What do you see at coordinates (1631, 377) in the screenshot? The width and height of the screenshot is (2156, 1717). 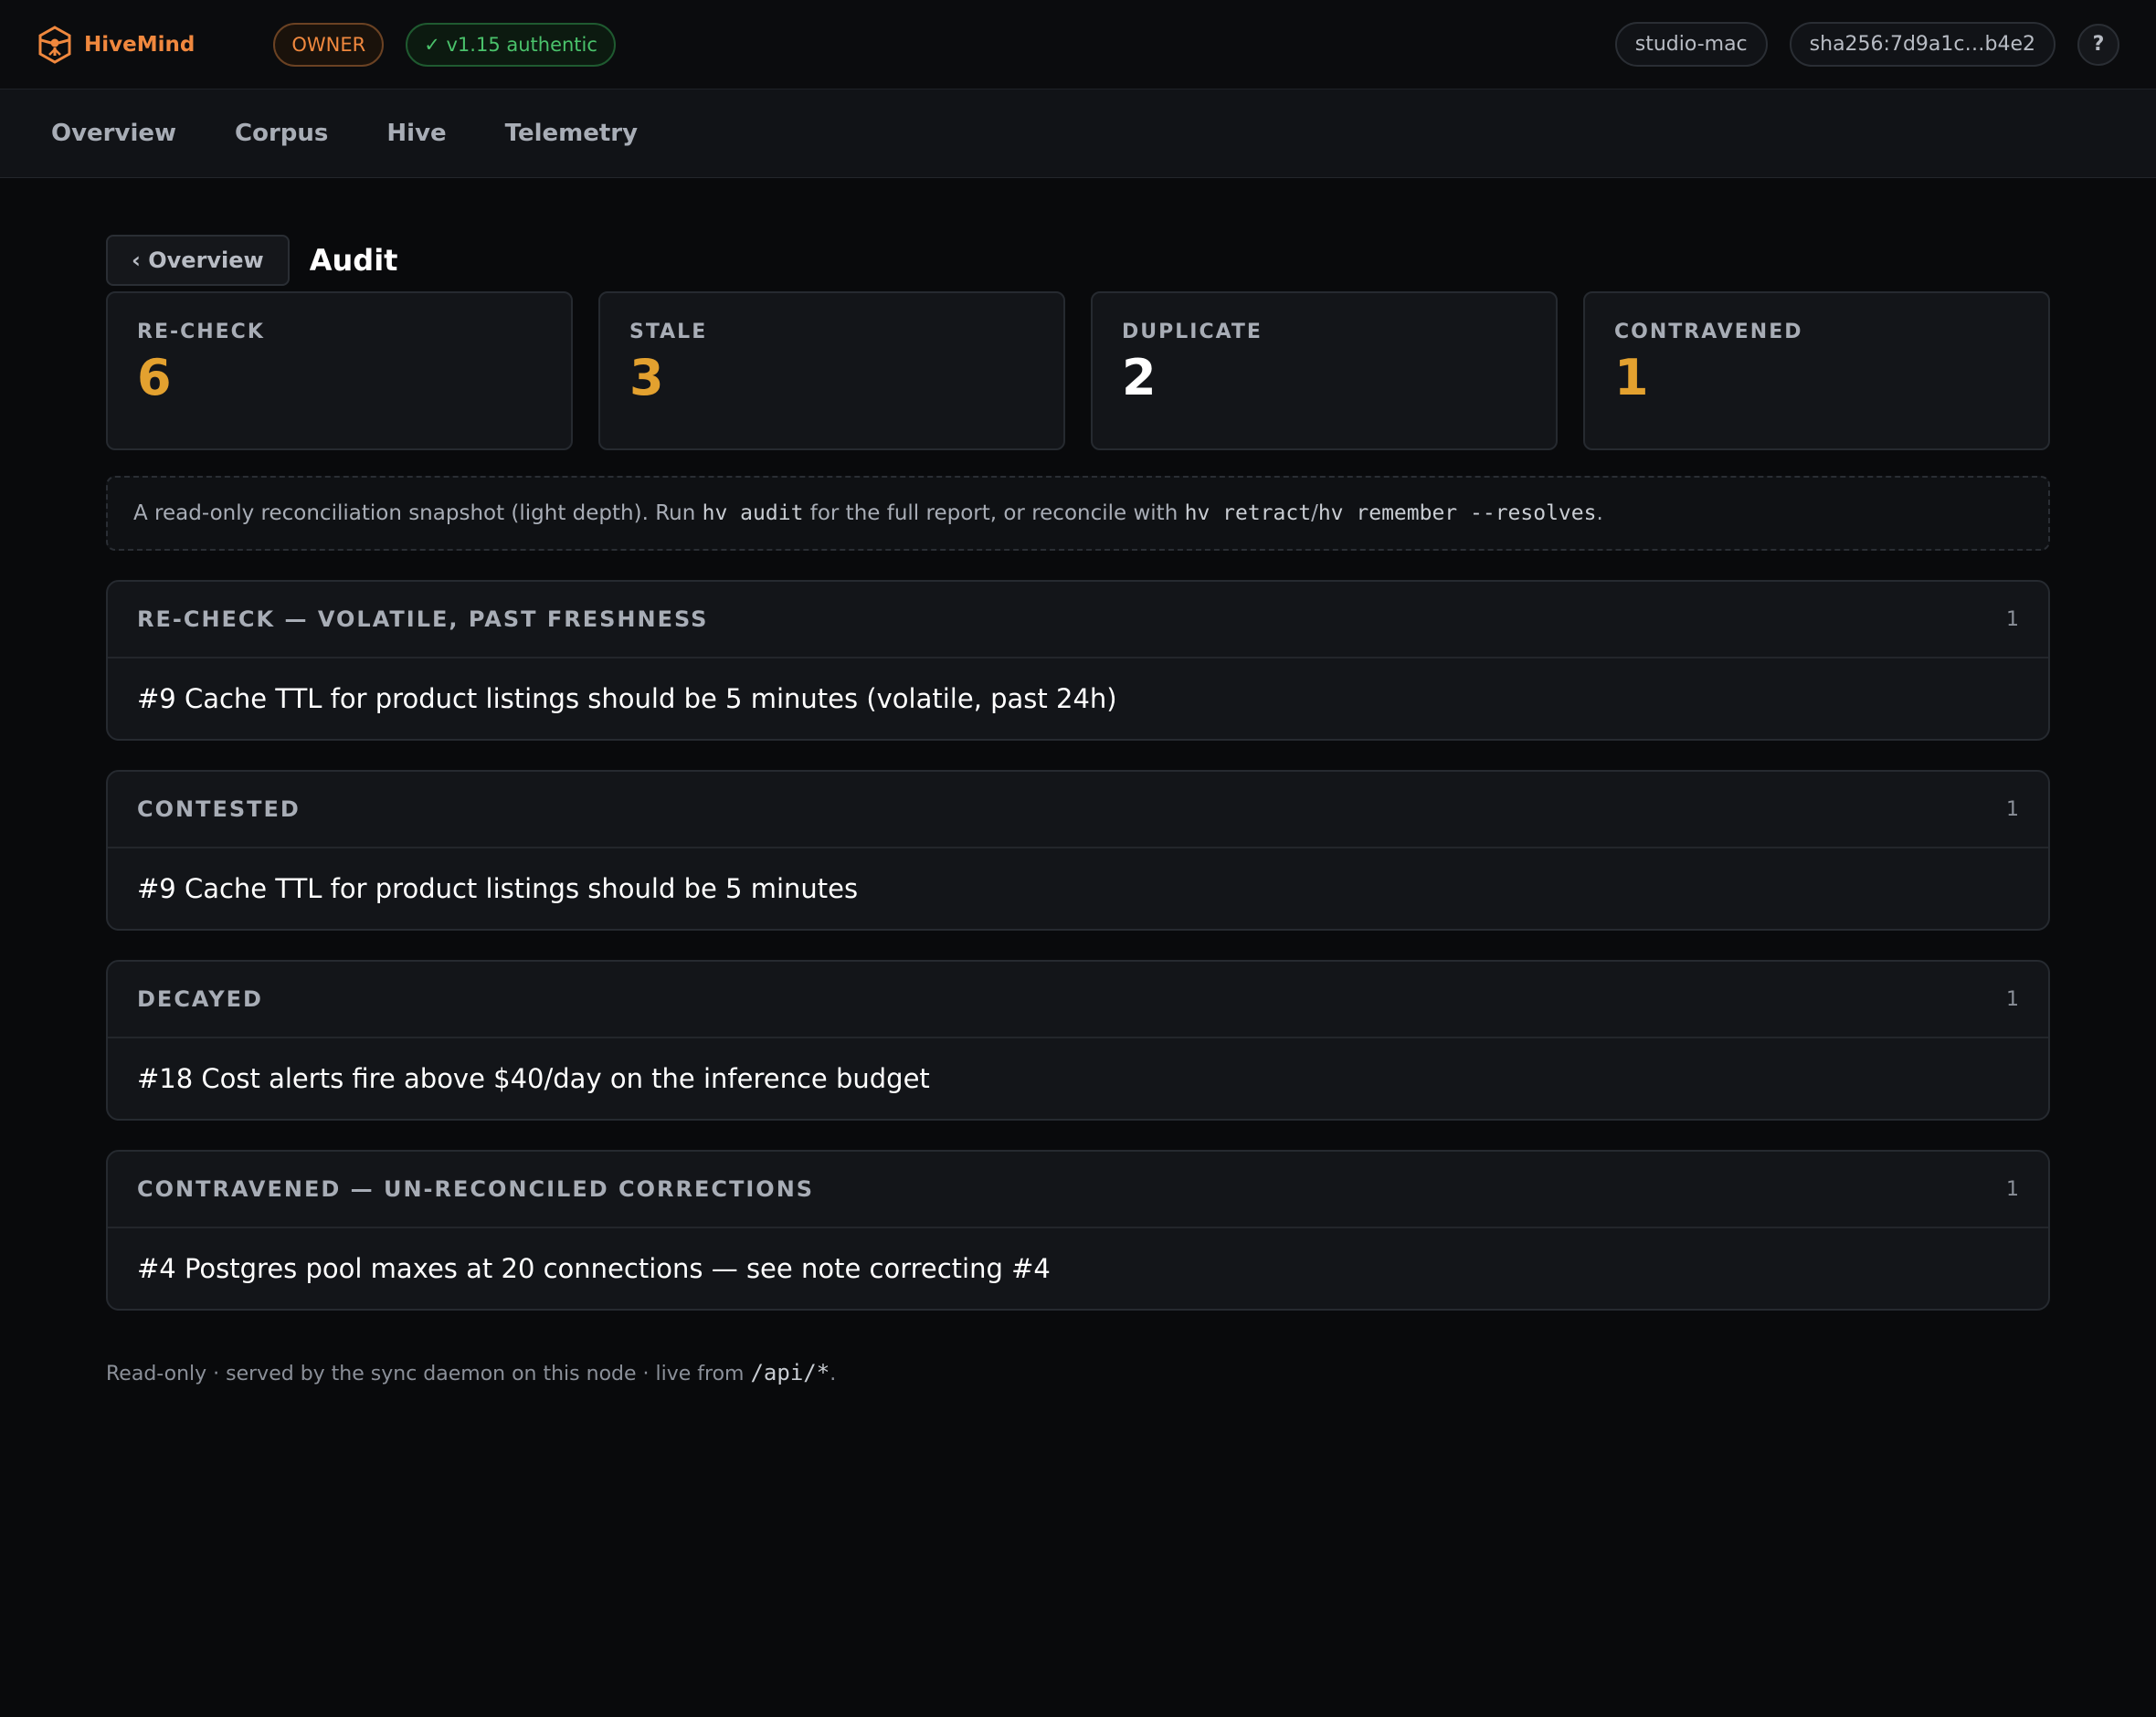 I see `stat-value: 1` at bounding box center [1631, 377].